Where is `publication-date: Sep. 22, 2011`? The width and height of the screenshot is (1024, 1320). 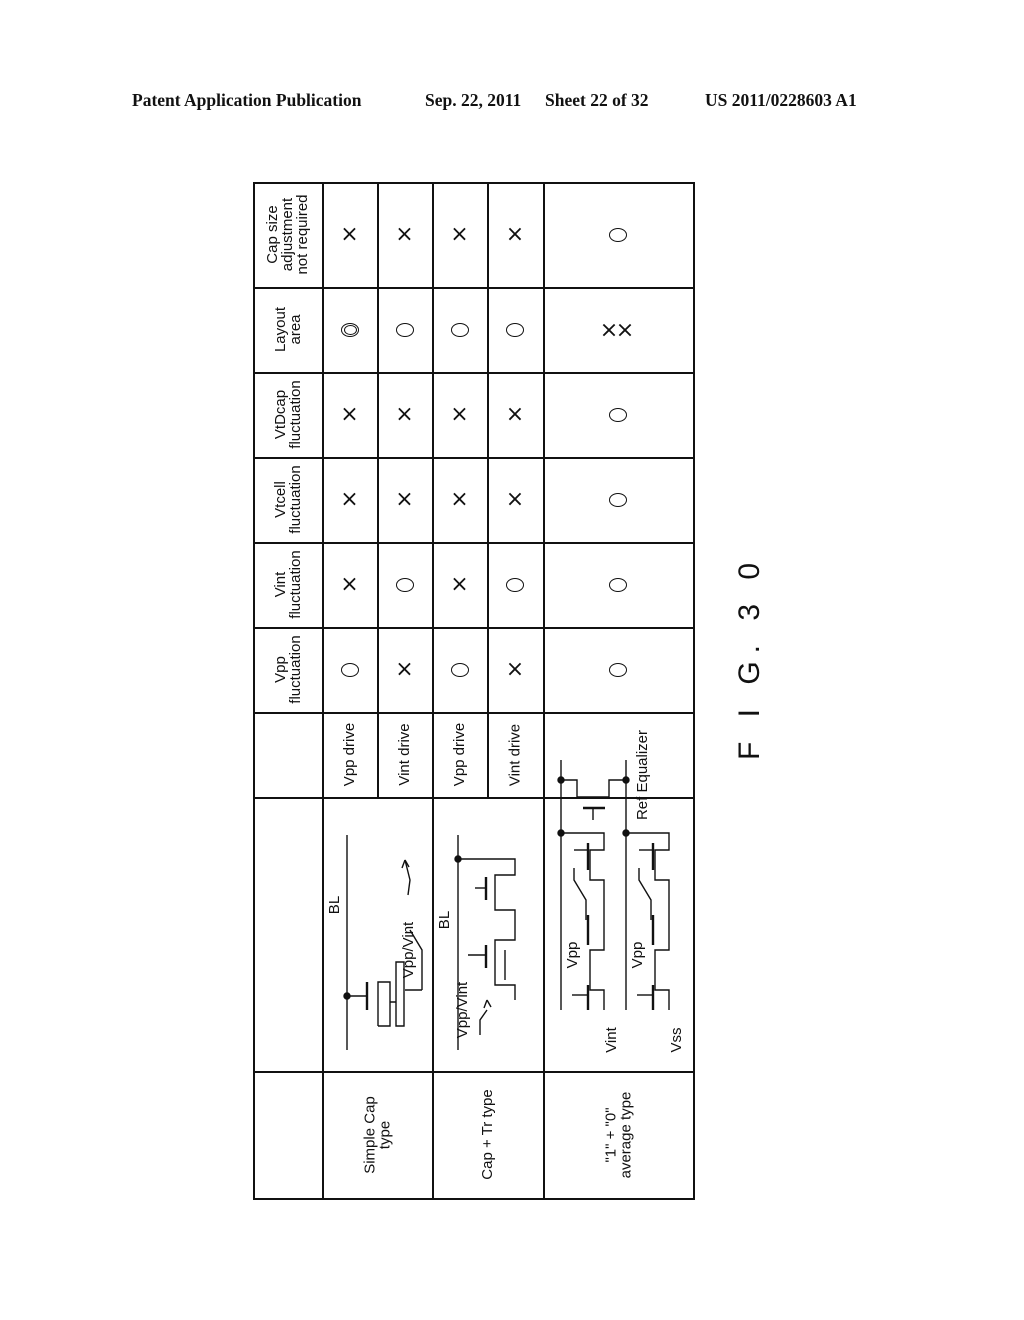
publication-date: Sep. 22, 2011 is located at coordinates (473, 100).